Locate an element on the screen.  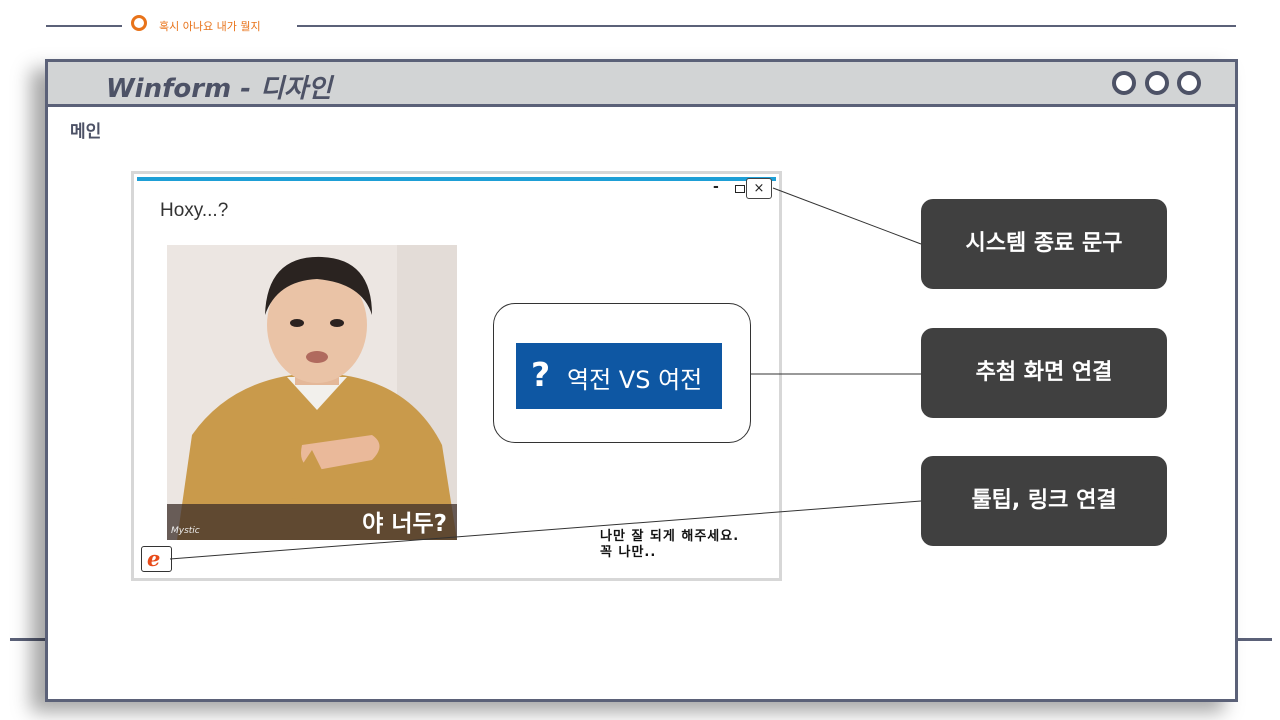
internet-explorer-icon: e is located at coordinates (154, 558).